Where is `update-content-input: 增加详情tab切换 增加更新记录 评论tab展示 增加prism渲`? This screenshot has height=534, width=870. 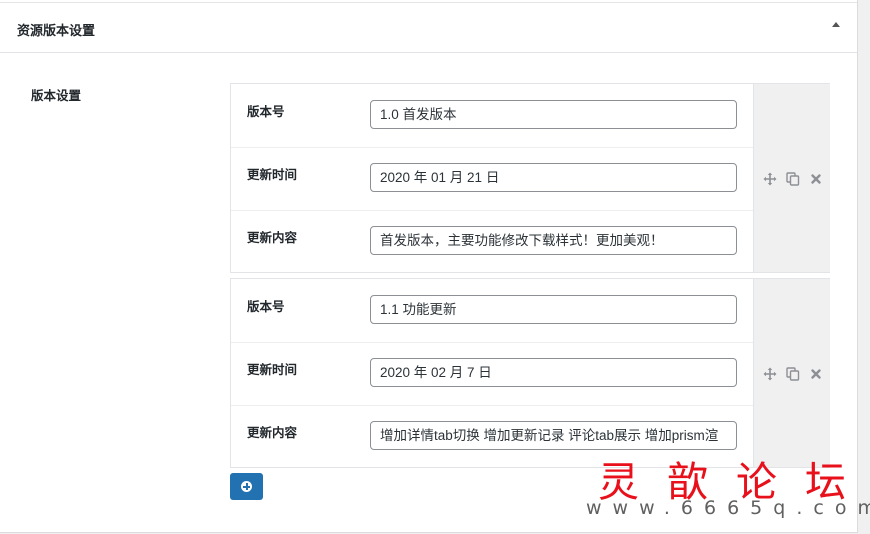 update-content-input: 增加详情tab切换 增加更新记录 评论tab展示 增加prism渲 is located at coordinates (553, 435).